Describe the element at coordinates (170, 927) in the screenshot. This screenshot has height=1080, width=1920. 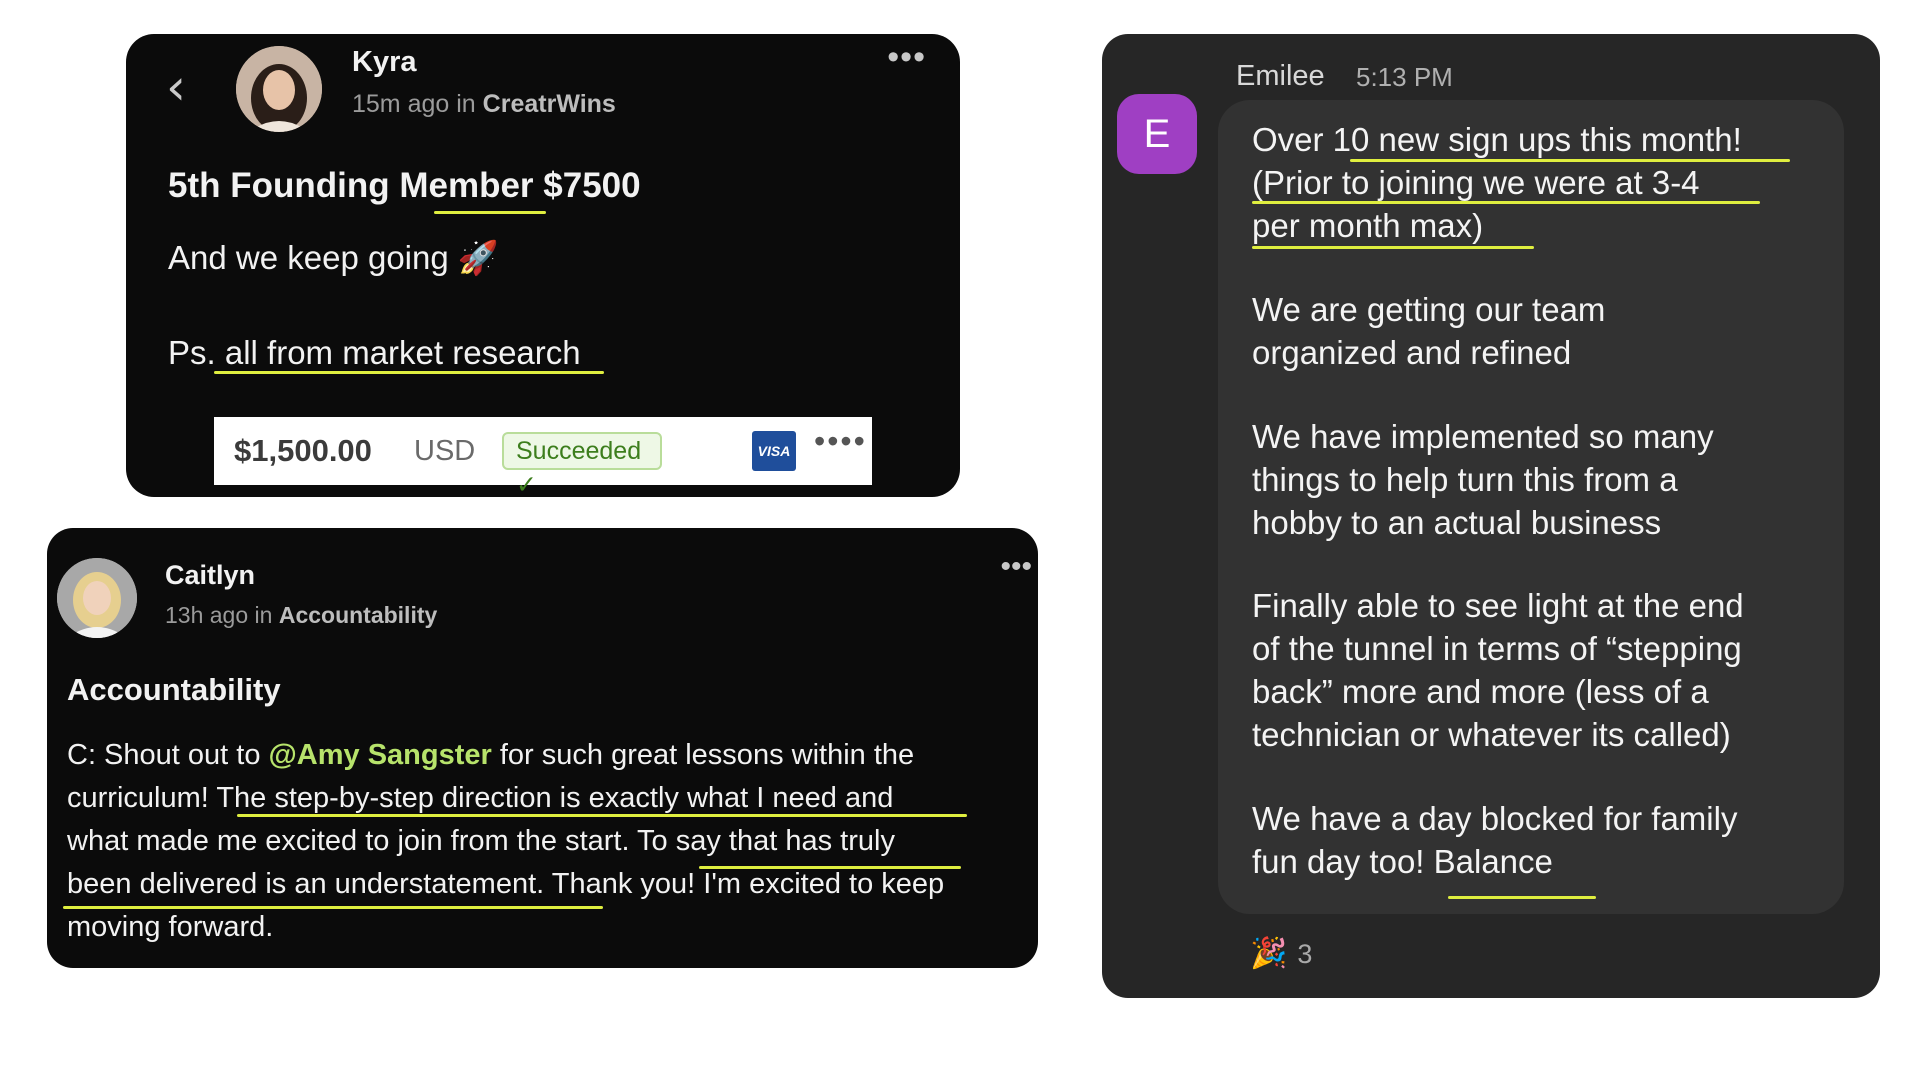
I see `post-body-line: moving forward.` at that location.